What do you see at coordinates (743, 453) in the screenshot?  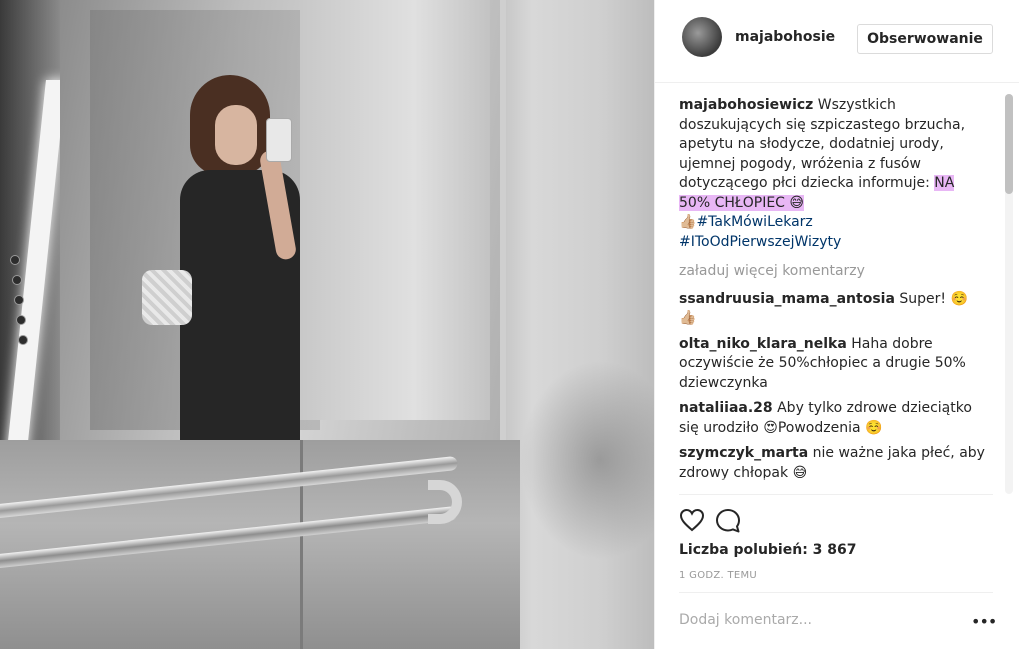 I see `comment-author: szymczyk_marta` at bounding box center [743, 453].